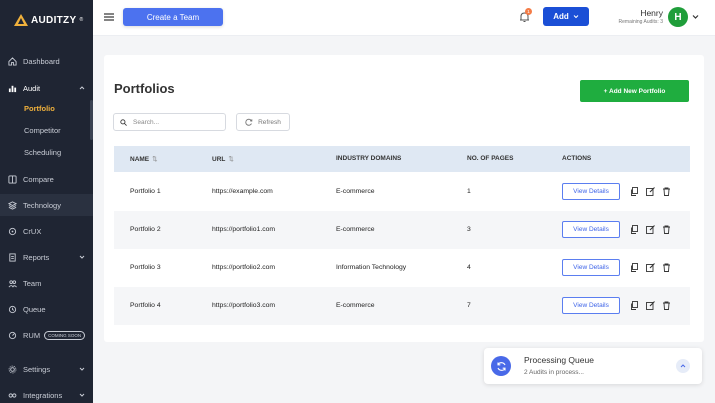 This screenshot has height=403, width=715. I want to click on sidebar-item-reports: Reports, so click(46, 257).